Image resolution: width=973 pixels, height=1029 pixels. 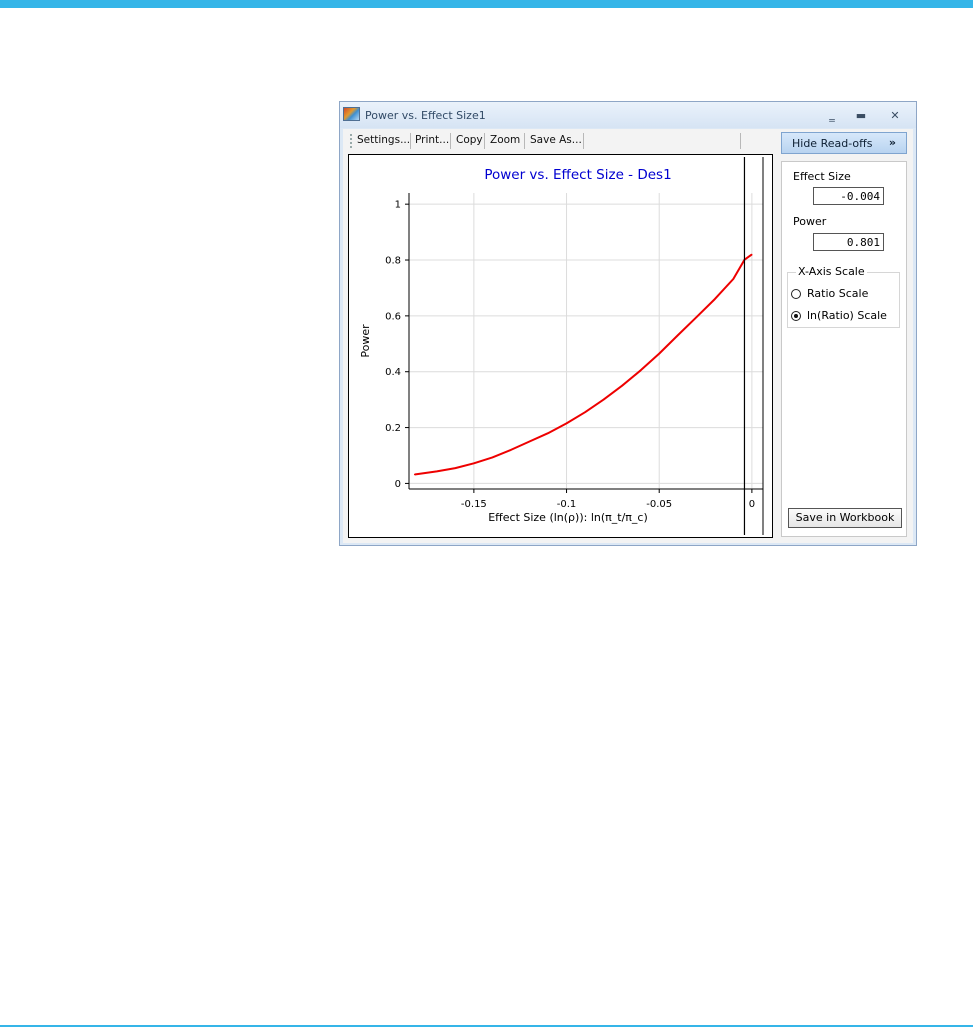 What do you see at coordinates (583, 364) in the screenshot?
I see `power-curve` at bounding box center [583, 364].